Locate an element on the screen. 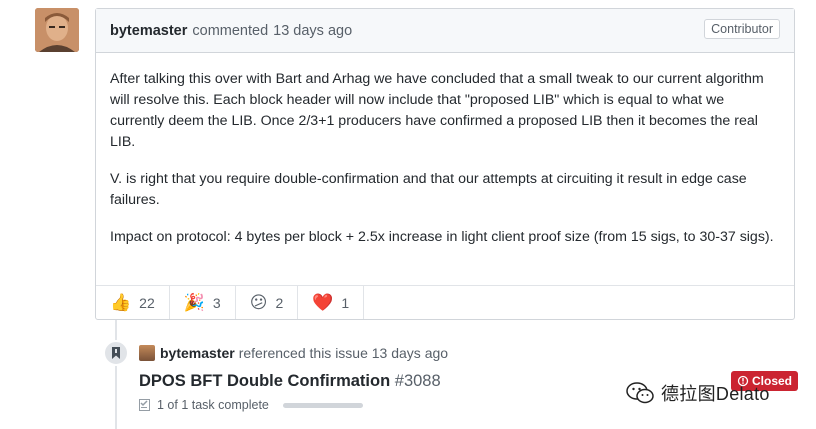 The height and width of the screenshot is (429, 816). task-progress-bar is located at coordinates (322, 405).